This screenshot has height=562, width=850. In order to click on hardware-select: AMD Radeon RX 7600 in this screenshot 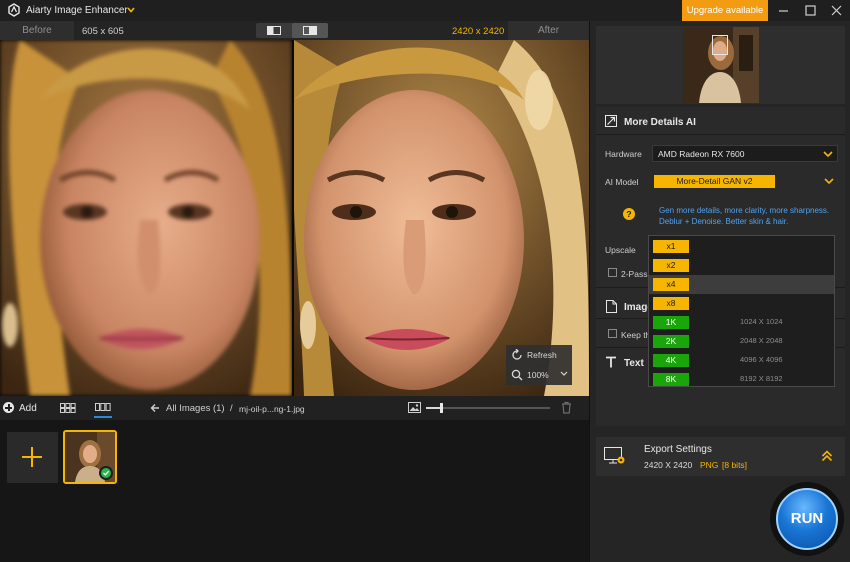, I will do `click(745, 153)`.